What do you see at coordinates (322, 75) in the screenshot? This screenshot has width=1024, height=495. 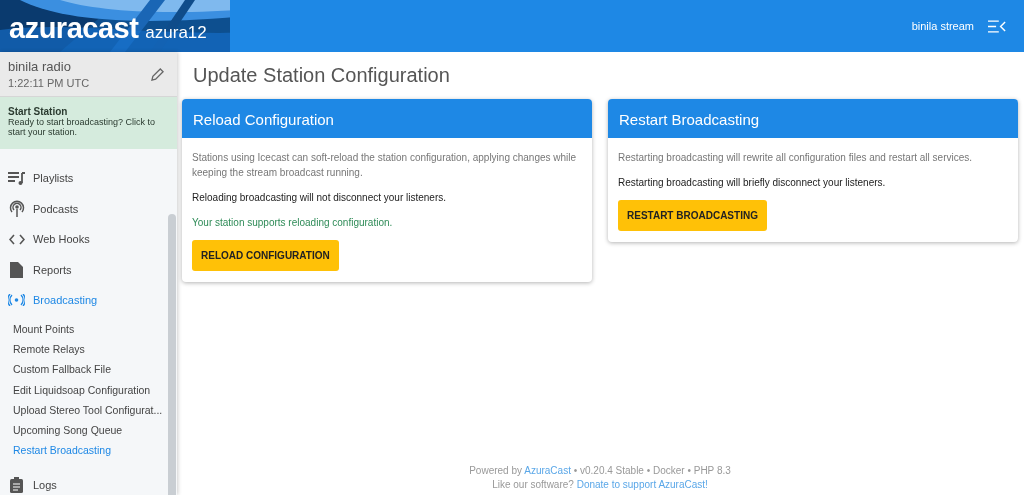 I see `page-title: Update Station Configuration` at bounding box center [322, 75].